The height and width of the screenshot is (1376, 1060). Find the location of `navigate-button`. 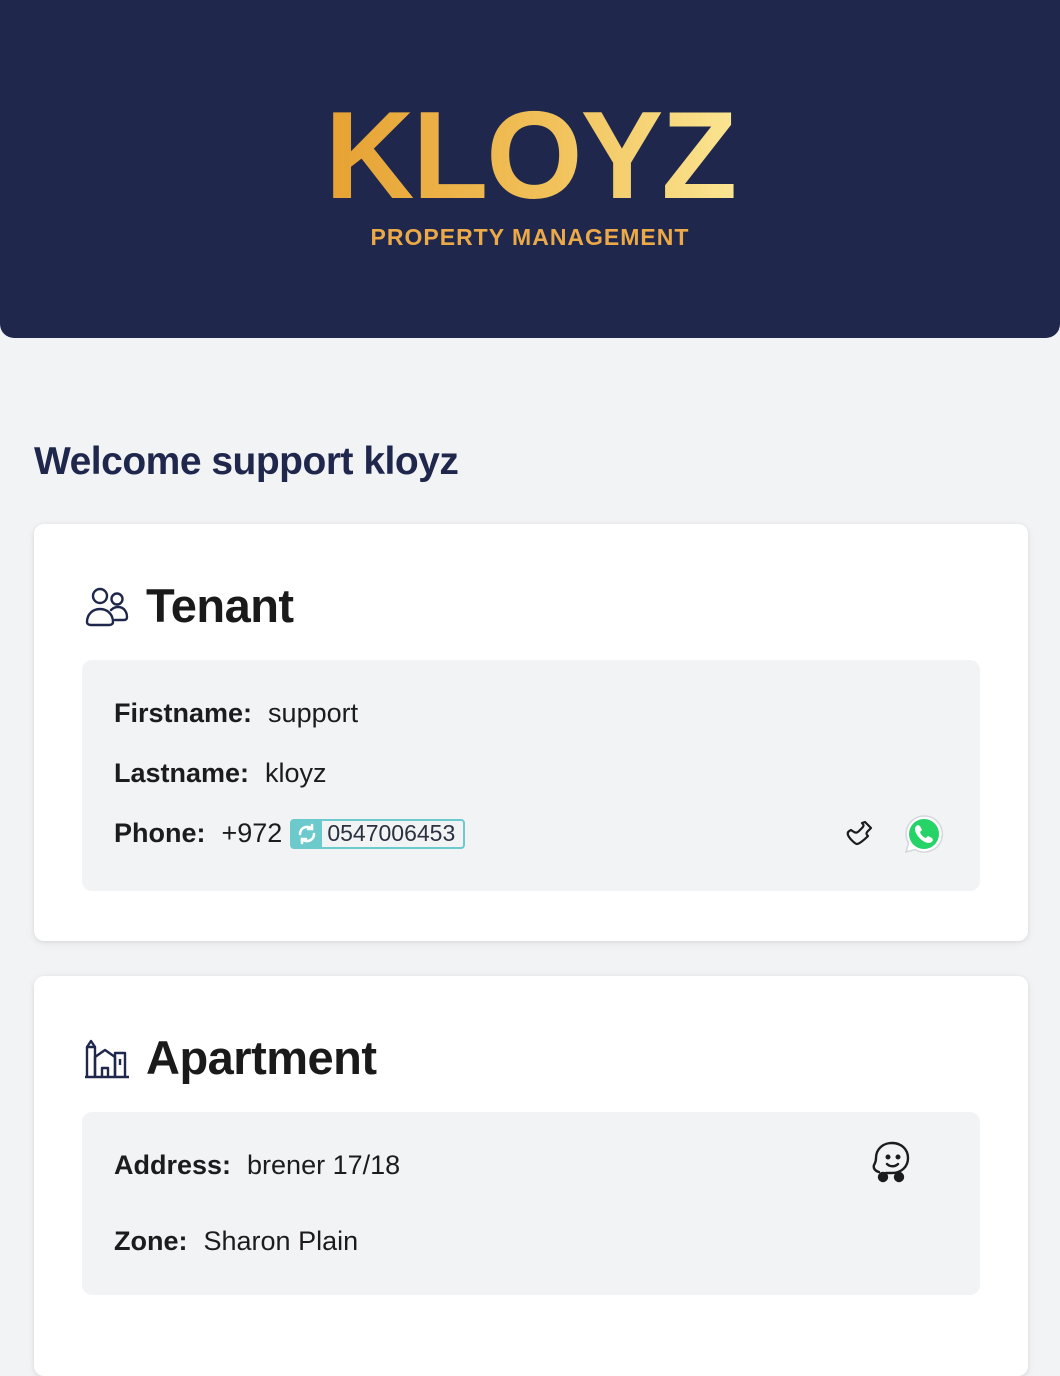

navigate-button is located at coordinates (893, 1165).